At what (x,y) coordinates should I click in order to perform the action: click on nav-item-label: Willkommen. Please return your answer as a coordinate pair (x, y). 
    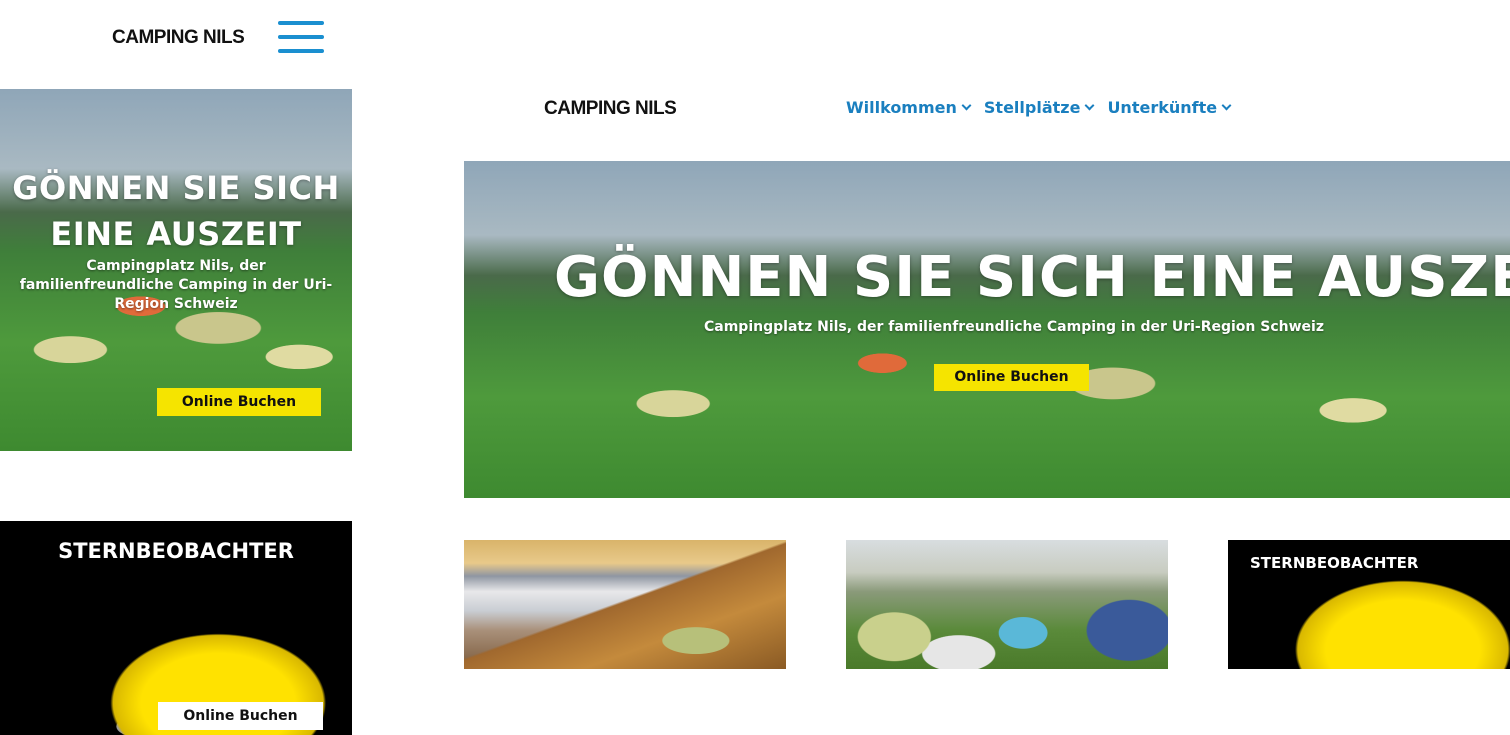
    Looking at the image, I should click on (901, 107).